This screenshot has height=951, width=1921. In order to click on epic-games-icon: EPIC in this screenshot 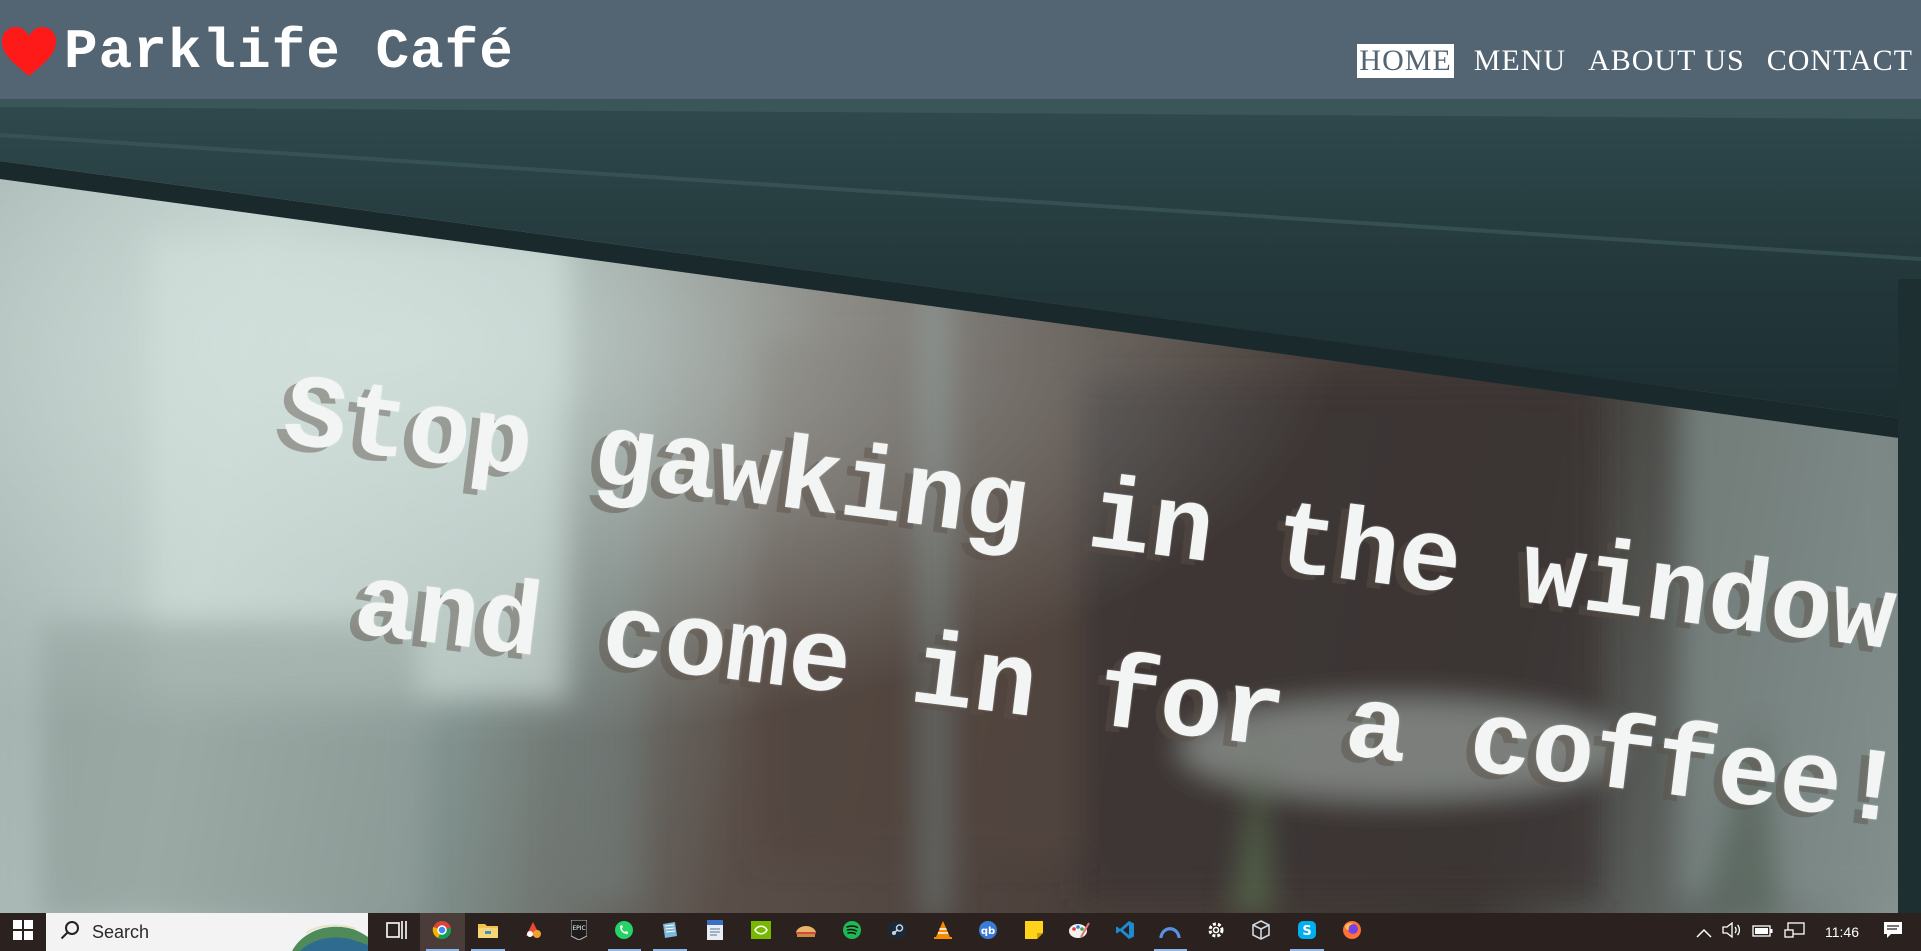, I will do `click(579, 931)`.